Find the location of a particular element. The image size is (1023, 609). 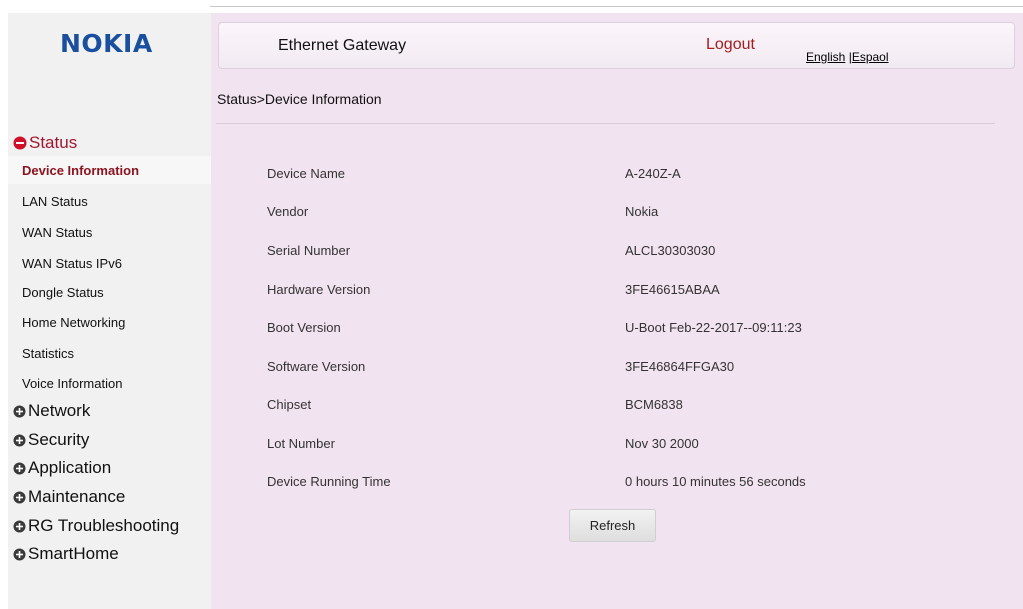

info-label-device-running-time: Device Running Time is located at coordinates (329, 481).